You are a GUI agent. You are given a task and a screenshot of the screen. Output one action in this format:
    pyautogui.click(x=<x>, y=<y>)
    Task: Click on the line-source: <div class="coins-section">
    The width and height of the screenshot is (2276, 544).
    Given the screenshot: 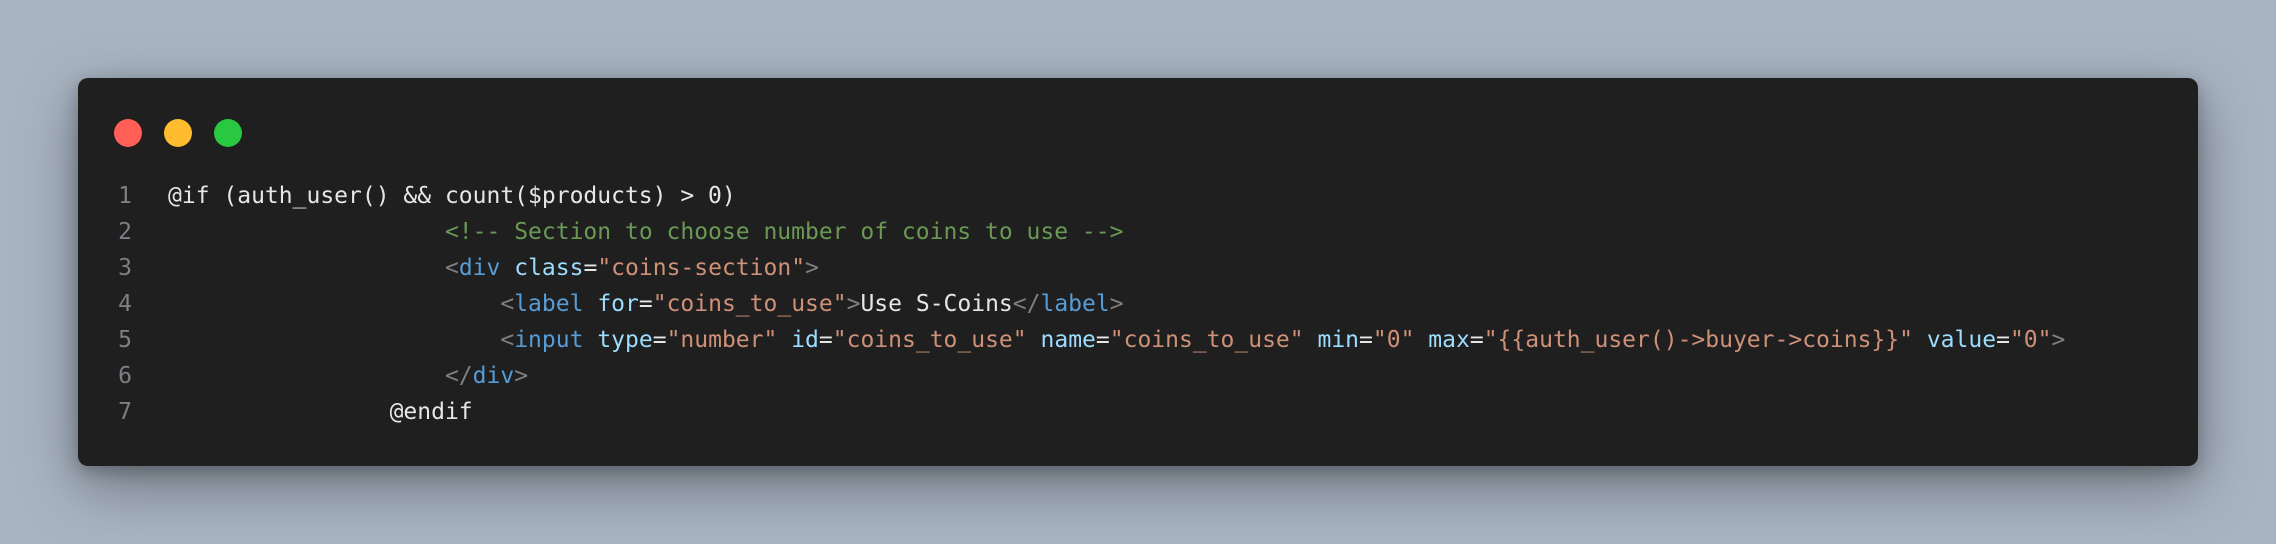 What is the action you would take?
    pyautogui.click(x=493, y=268)
    